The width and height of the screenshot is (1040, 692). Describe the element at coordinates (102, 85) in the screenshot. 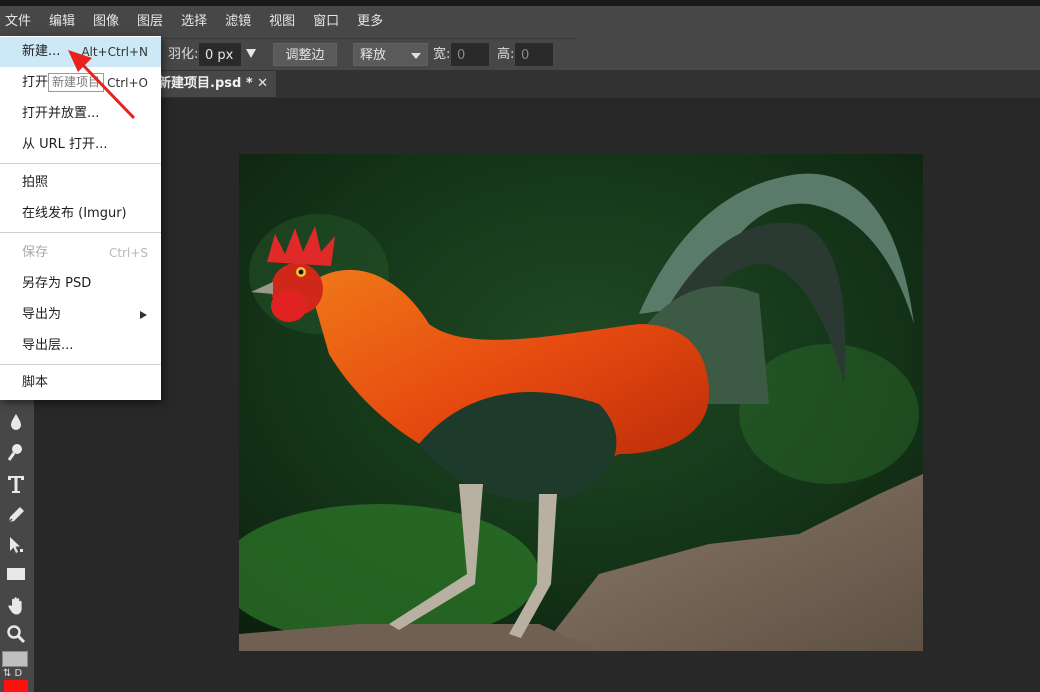

I see `annotation-arrow-icon` at that location.